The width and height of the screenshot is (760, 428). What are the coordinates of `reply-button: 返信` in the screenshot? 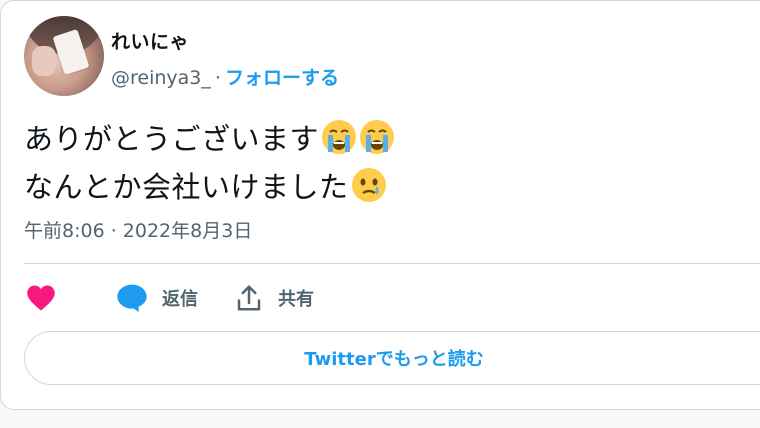 It's located at (157, 298).